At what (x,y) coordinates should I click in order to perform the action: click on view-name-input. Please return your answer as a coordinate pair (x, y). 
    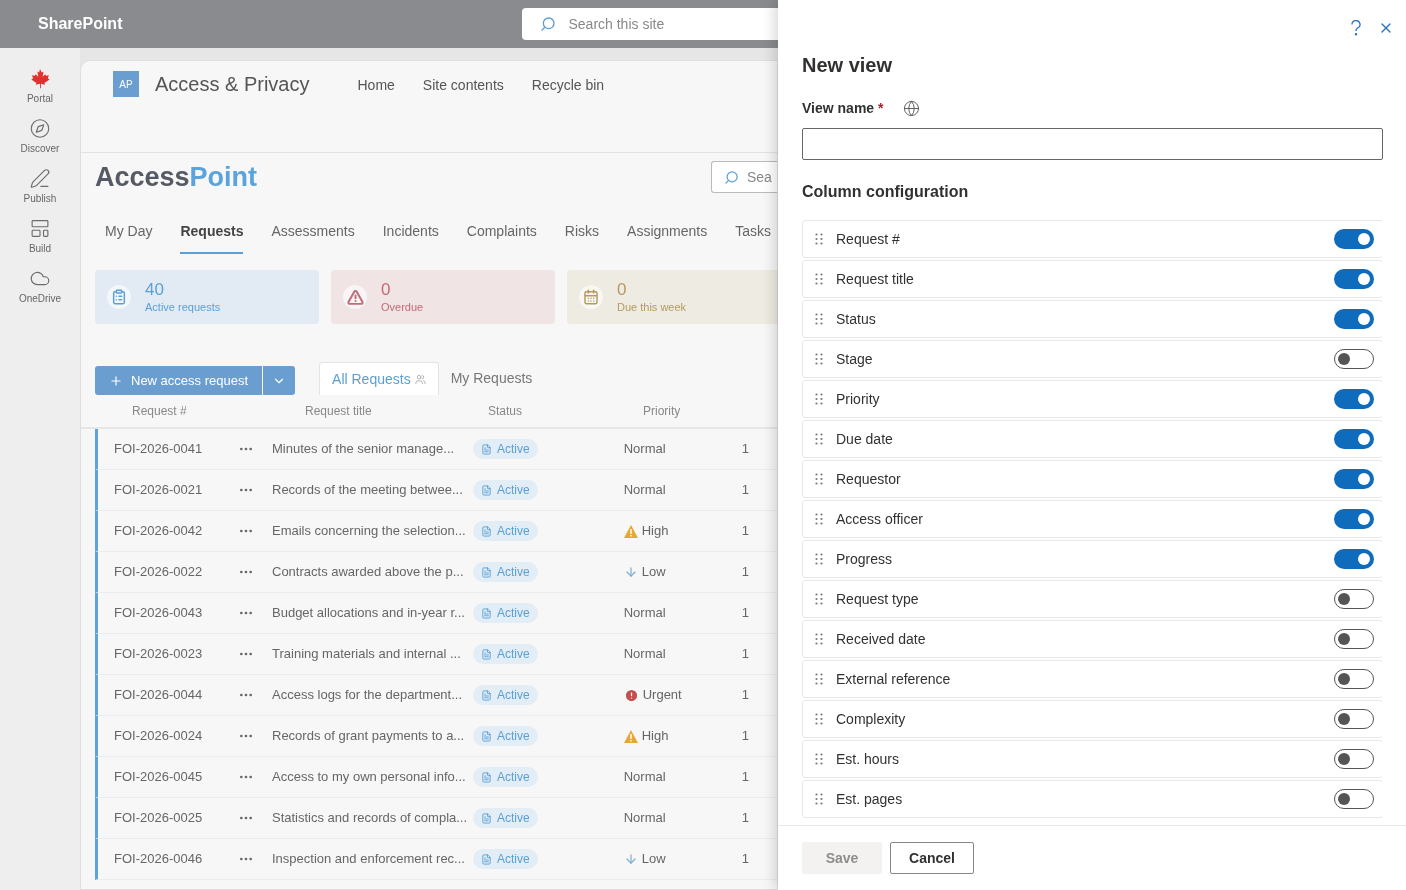
    Looking at the image, I should click on (1092, 144).